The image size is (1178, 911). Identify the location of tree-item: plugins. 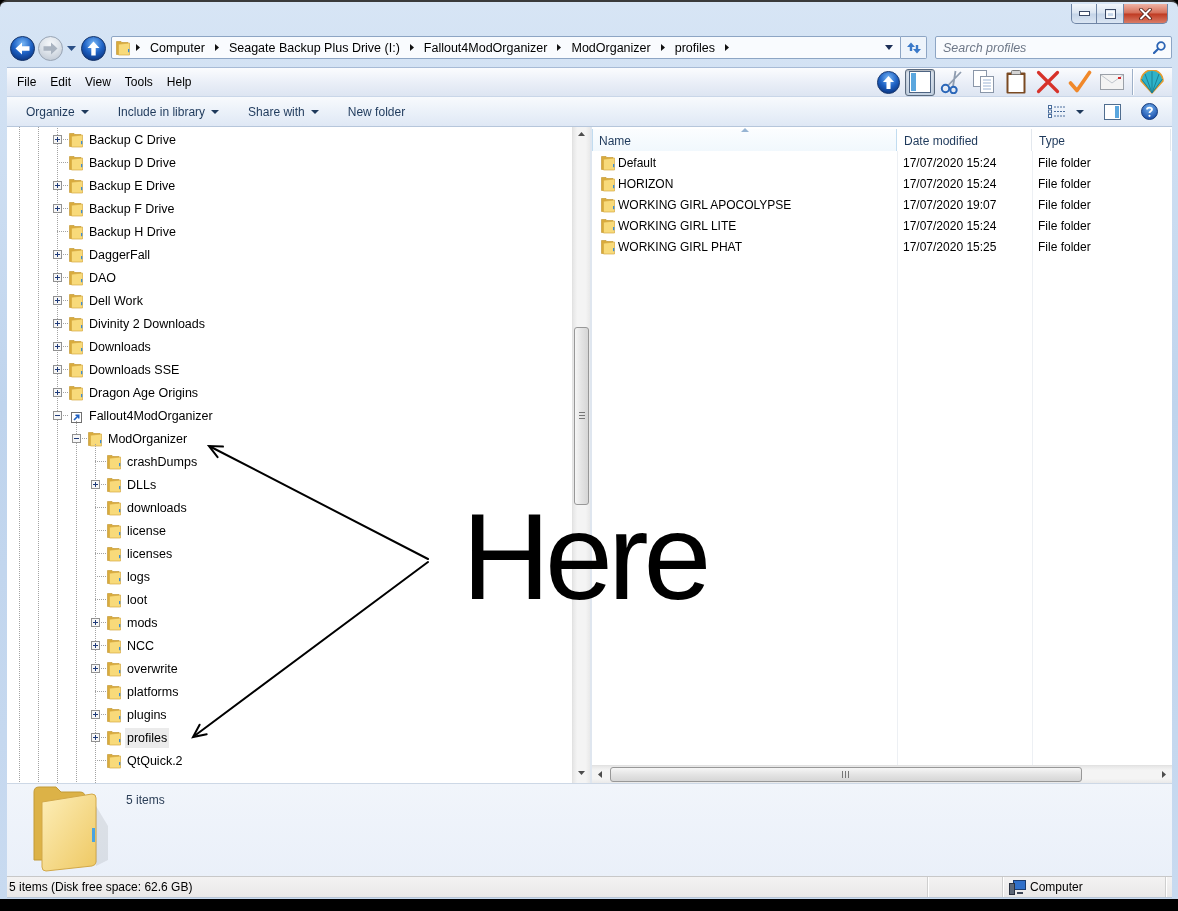
(147, 714).